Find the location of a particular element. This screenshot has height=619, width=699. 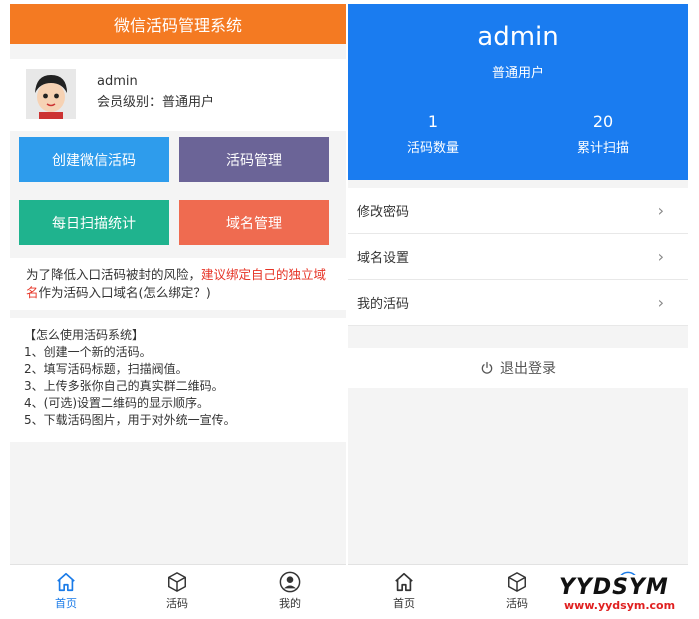

settings-menu: 修改密码 › 域名设置 › 我的活码 › is located at coordinates (518, 257).